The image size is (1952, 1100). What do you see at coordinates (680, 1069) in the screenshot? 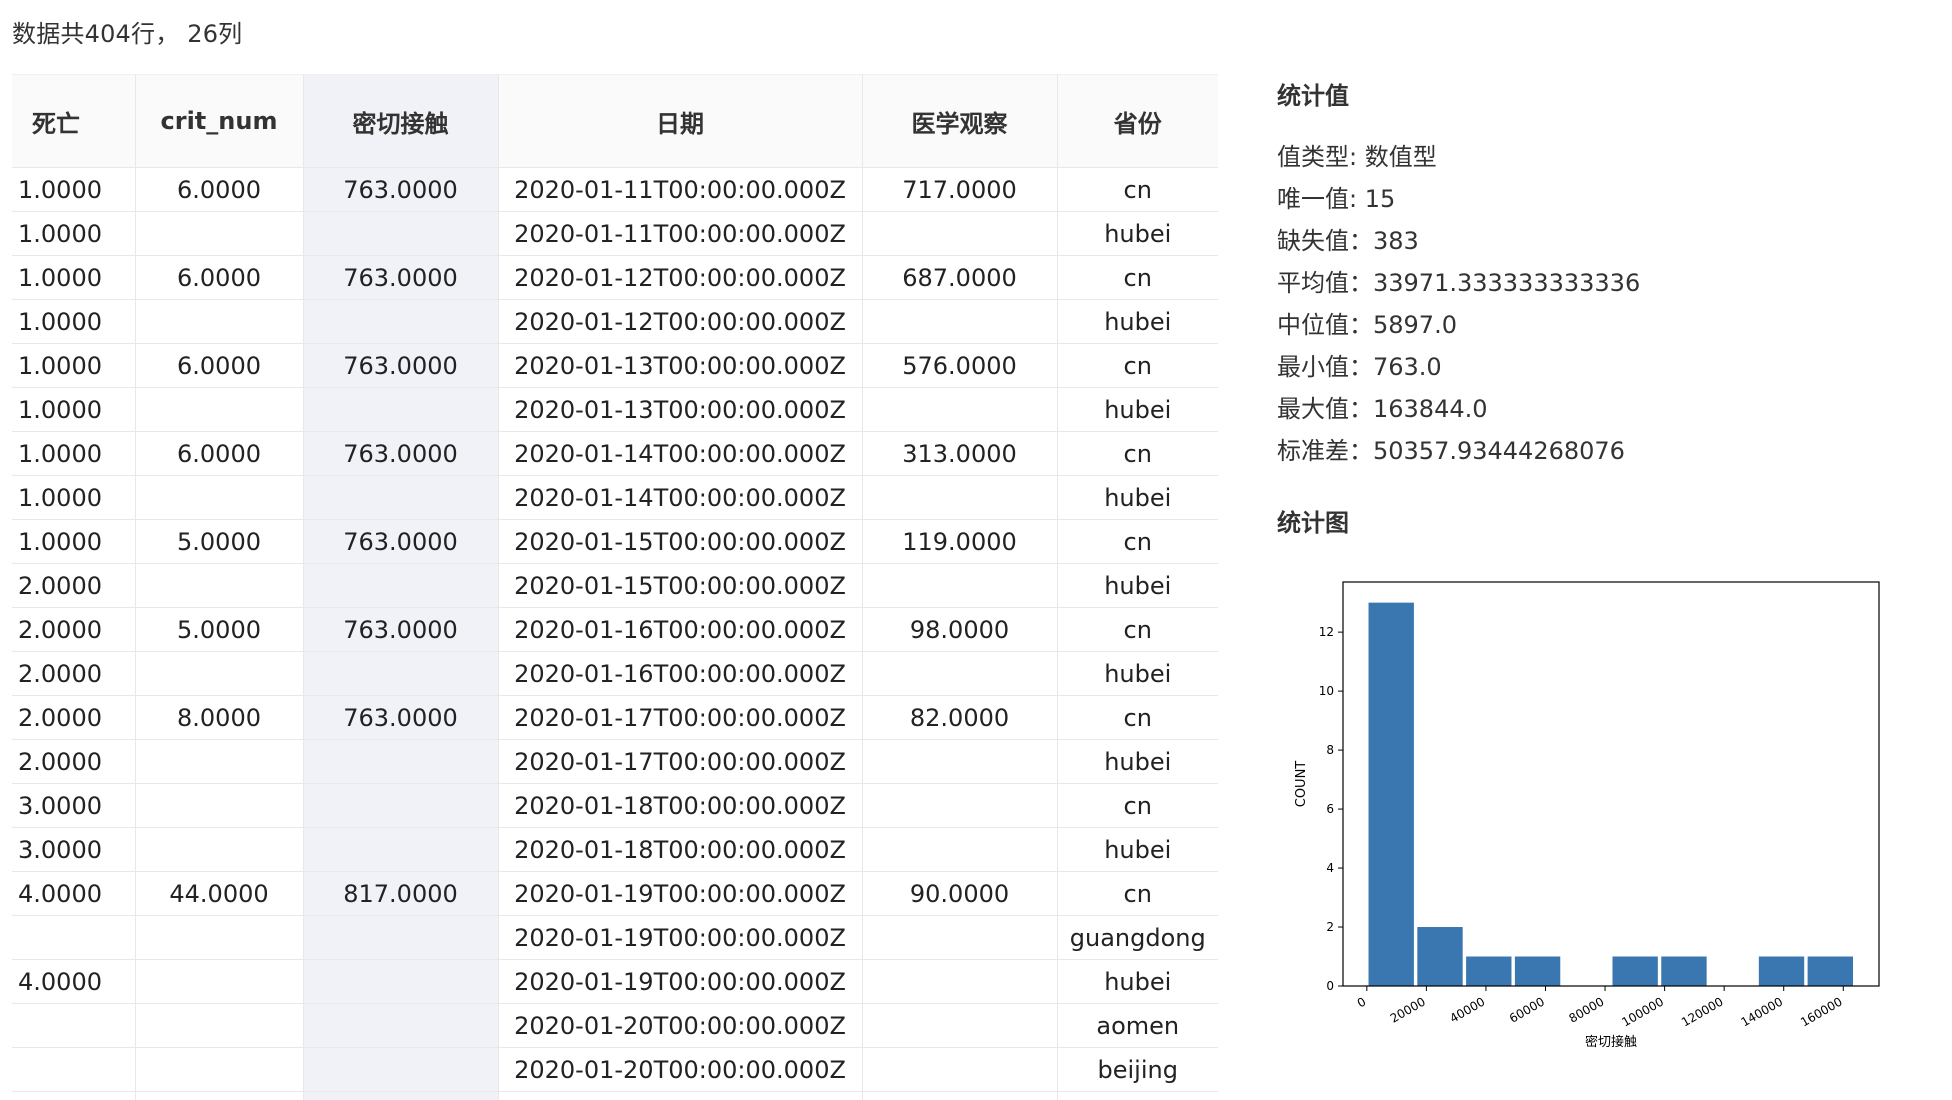
I see `cell-date: 2020-01-20T00:00:00.000Z` at bounding box center [680, 1069].